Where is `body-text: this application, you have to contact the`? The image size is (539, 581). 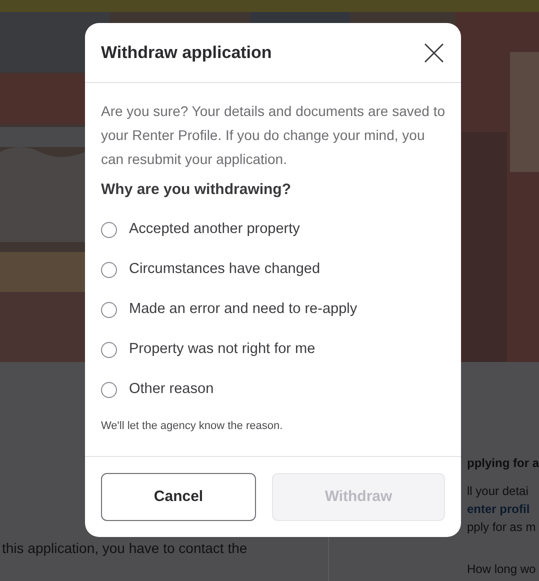 body-text: this application, you have to contact the is located at coordinates (125, 548).